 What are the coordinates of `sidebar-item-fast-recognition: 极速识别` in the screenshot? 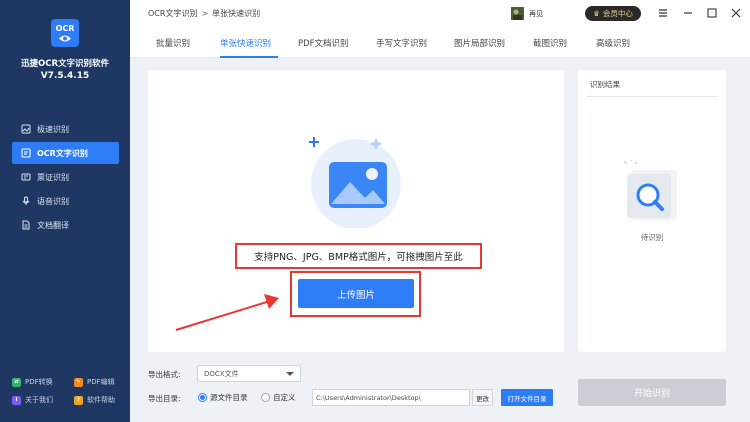 It's located at (65, 129).